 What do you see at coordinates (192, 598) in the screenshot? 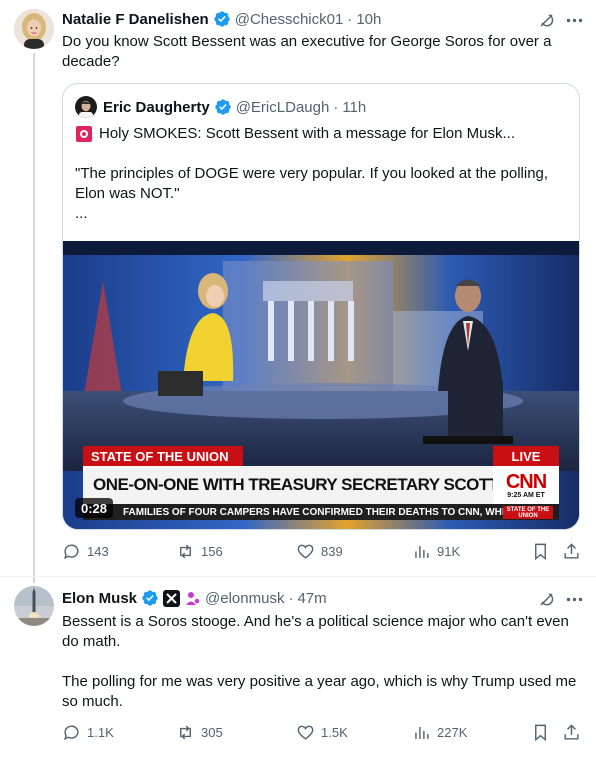
I see `person-icon` at bounding box center [192, 598].